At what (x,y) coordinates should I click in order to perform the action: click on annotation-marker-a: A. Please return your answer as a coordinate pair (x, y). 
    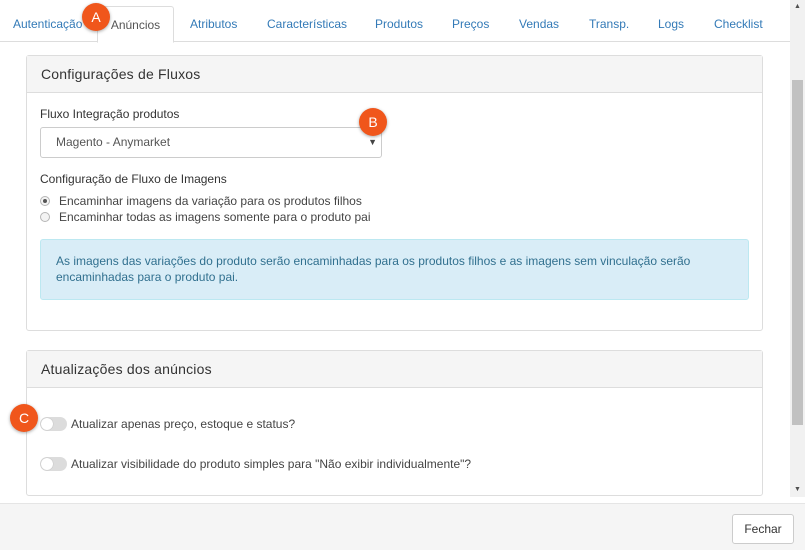
    Looking at the image, I should click on (96, 17).